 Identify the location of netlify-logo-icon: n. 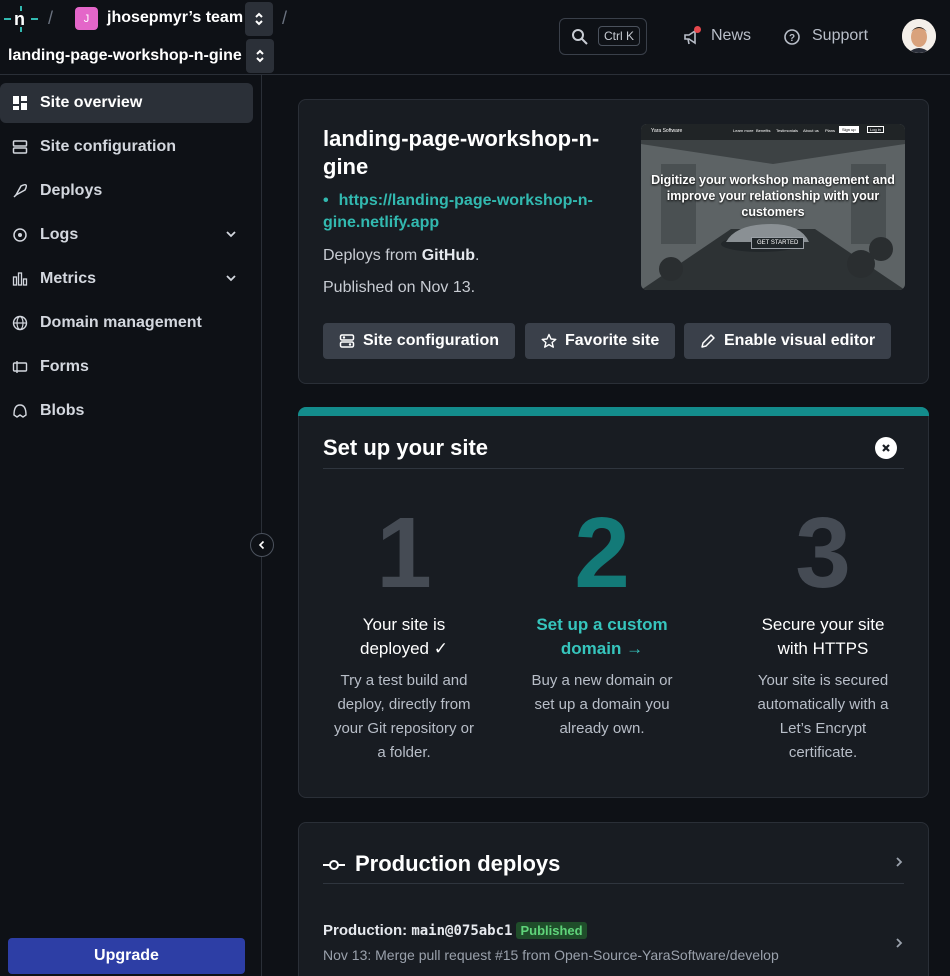
(21, 19).